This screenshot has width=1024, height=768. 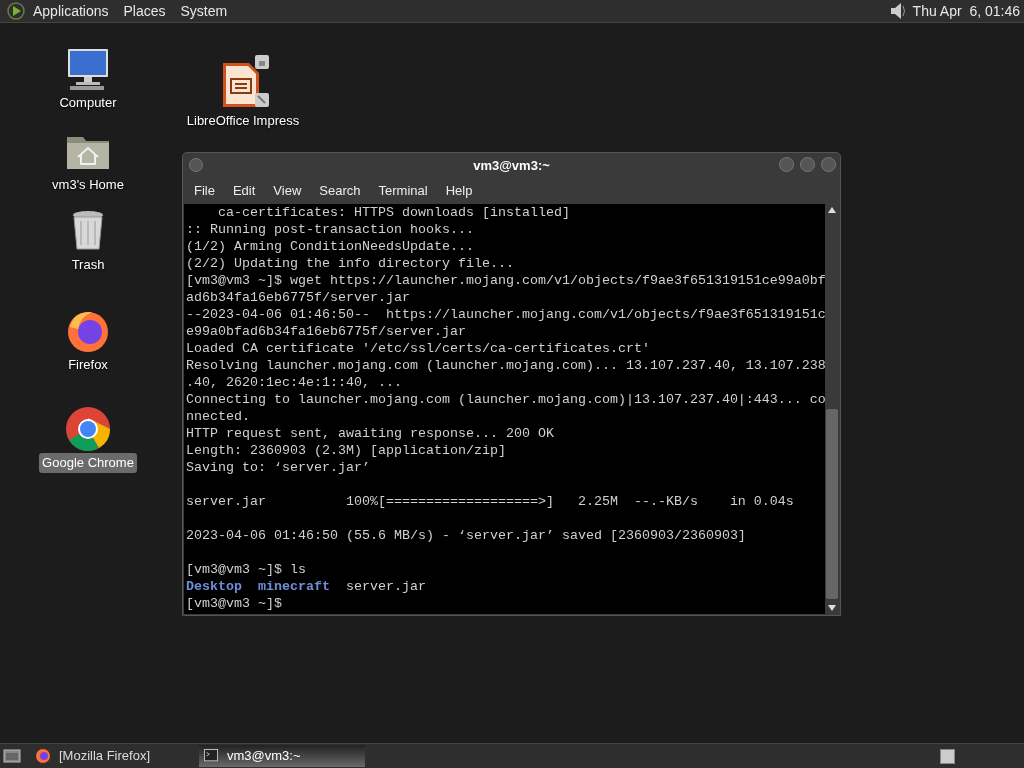 I want to click on desktop-icon-label: LibreOffice Impress, so click(x=243, y=121).